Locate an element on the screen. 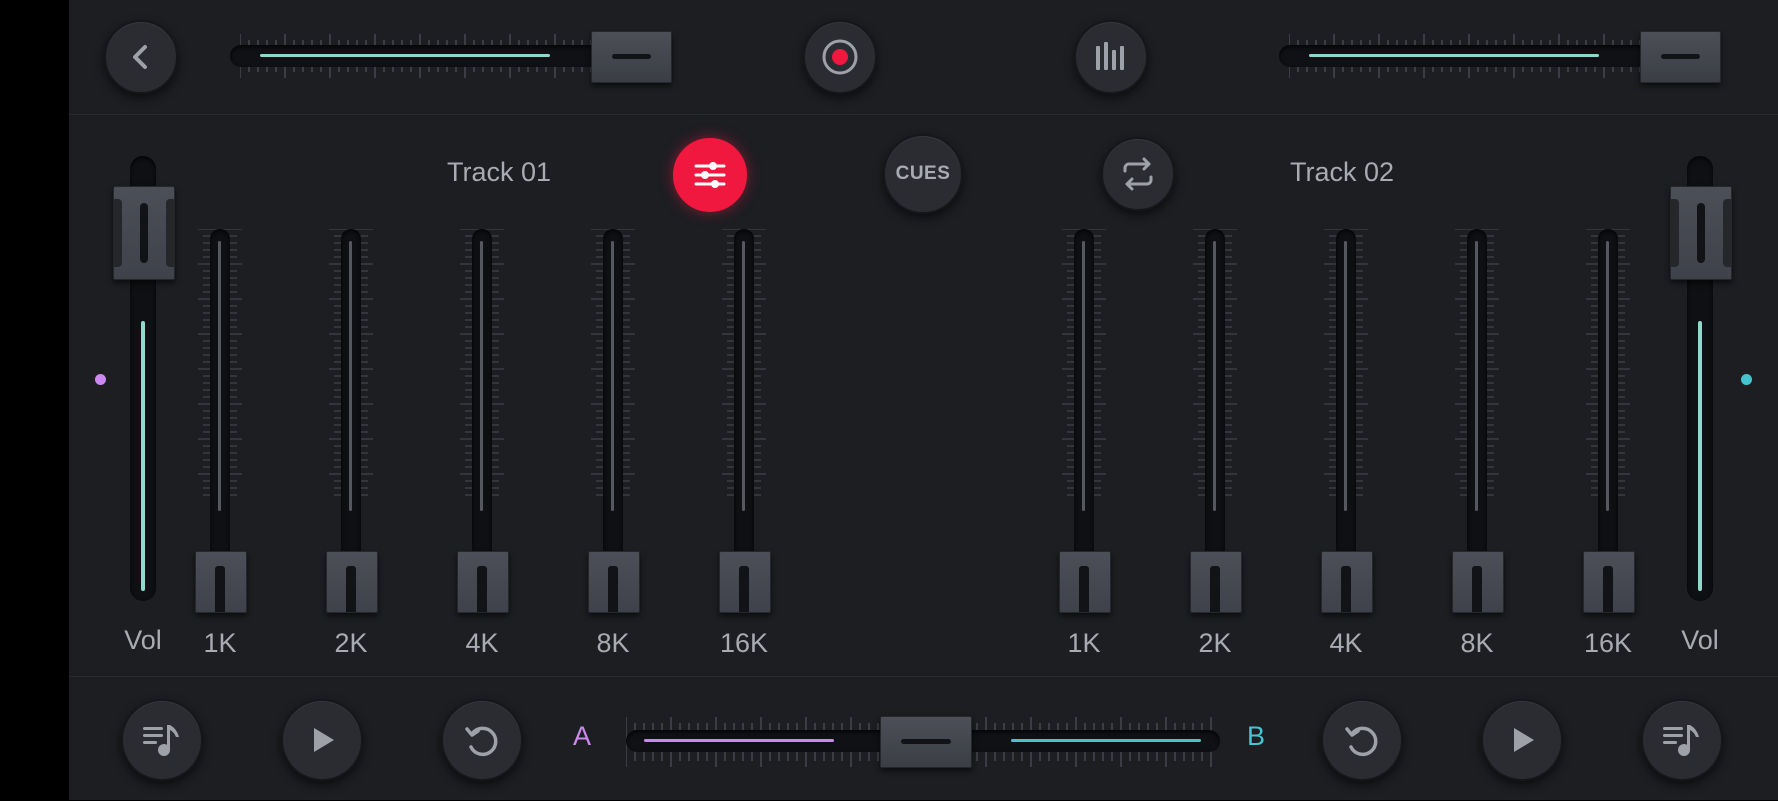 This screenshot has height=801, width=1778. deck-a-playlist-button is located at coordinates (162, 740).